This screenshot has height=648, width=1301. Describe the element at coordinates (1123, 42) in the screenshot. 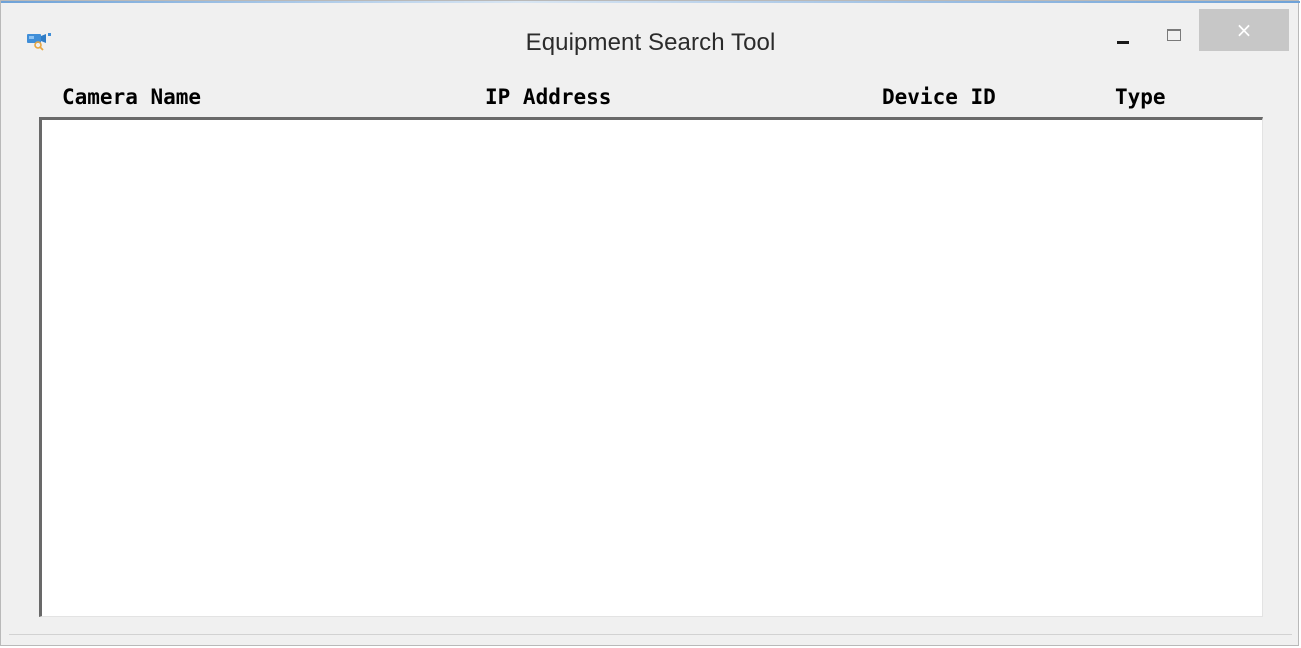

I see `minimize-icon` at that location.